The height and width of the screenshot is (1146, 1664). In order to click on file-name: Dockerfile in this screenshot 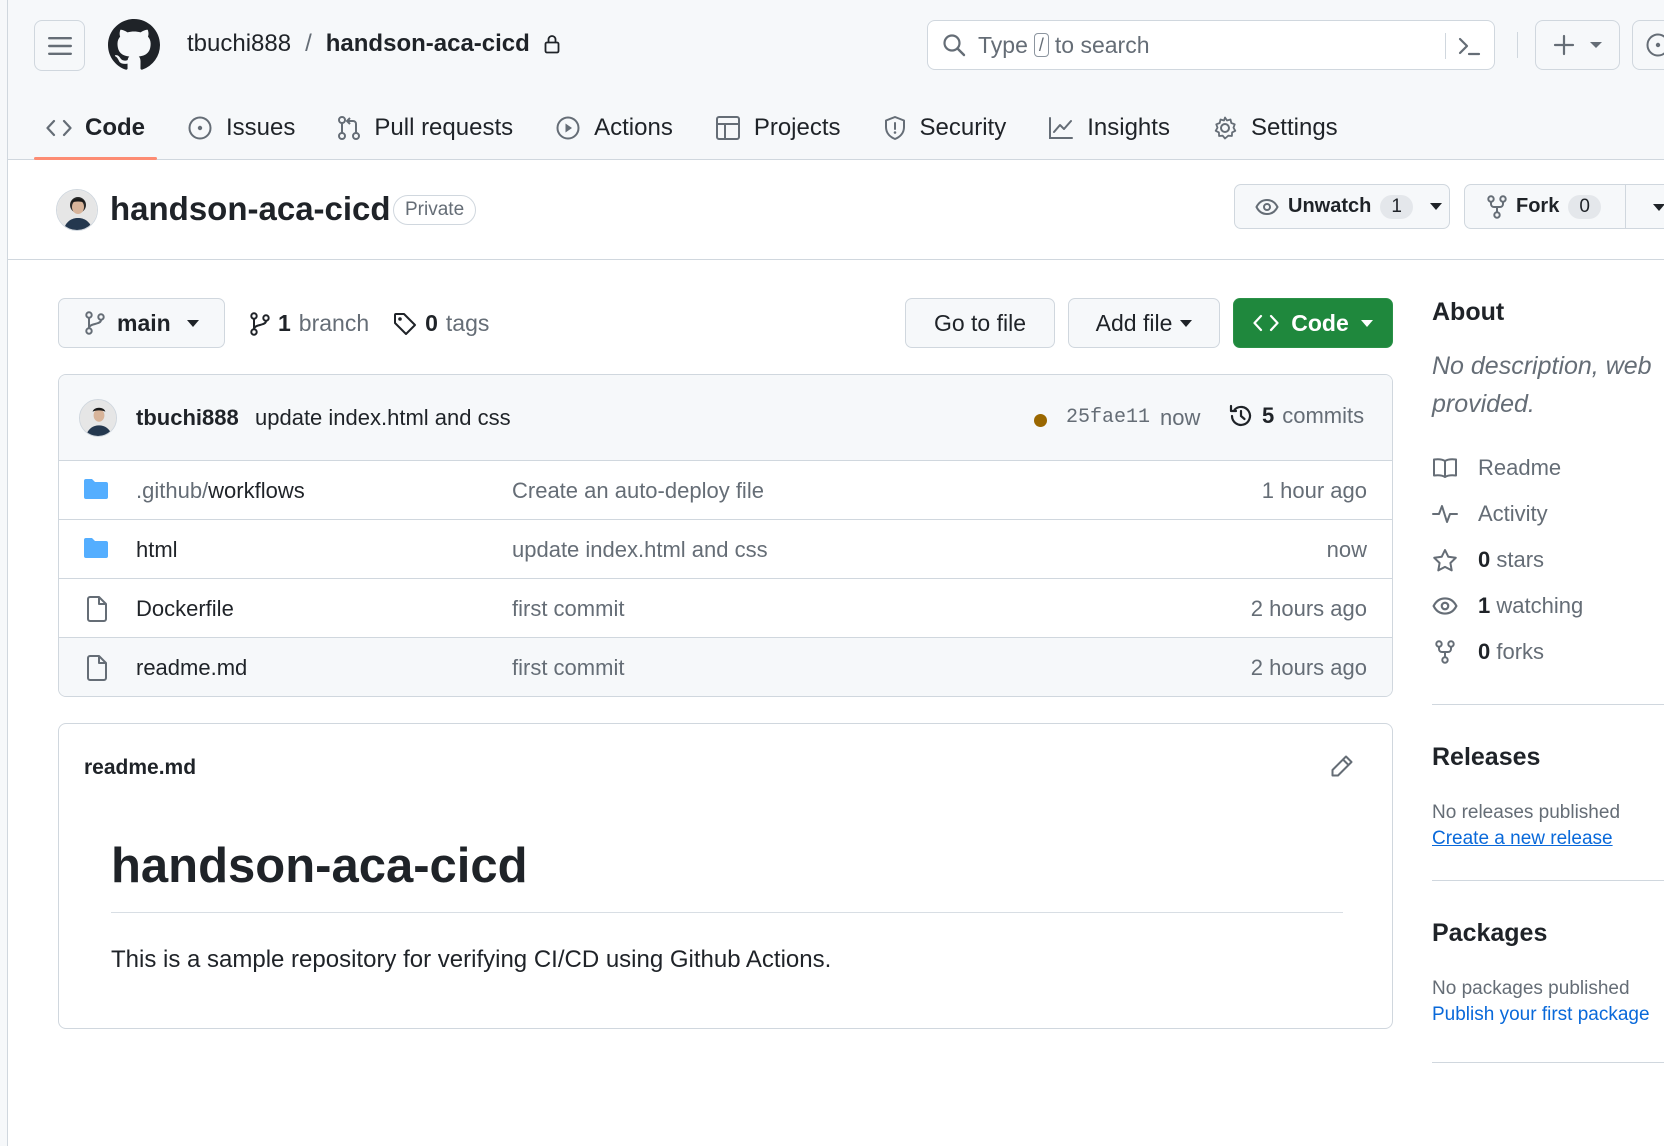, I will do `click(185, 609)`.